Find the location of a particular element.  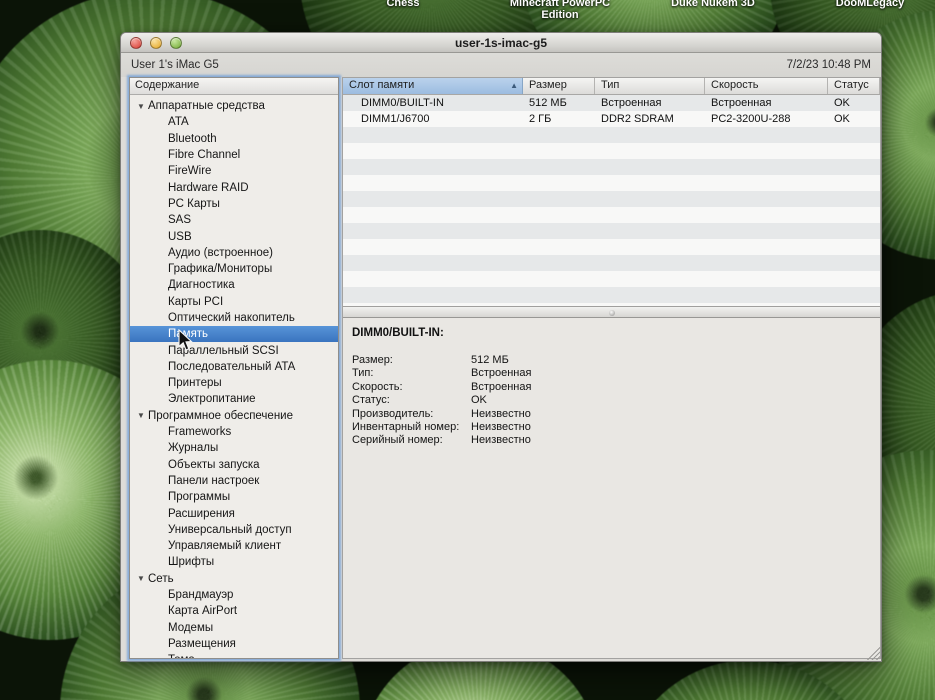

sidebar-item: PC Карты is located at coordinates (234, 204).